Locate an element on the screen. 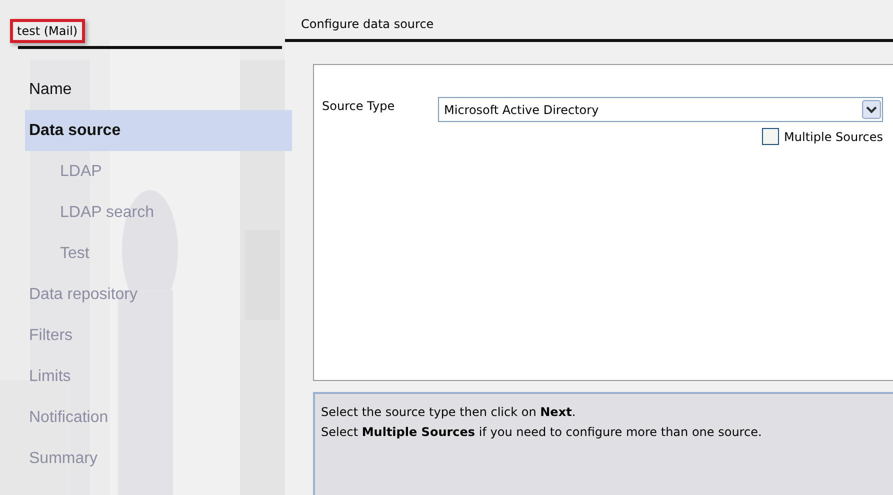 Image resolution: width=893 pixels, height=495 pixels. help-text: Select Multiple Sources if you need to configure more than one source. is located at coordinates (542, 432).